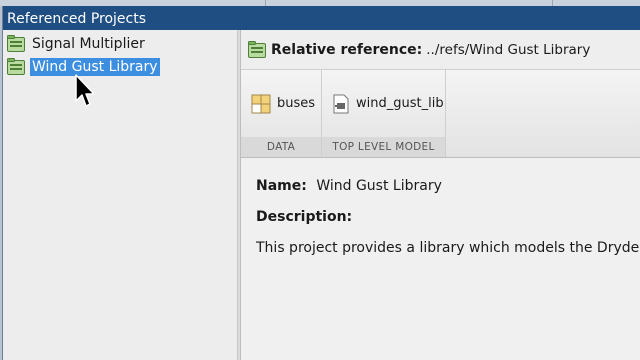  I want to click on description-label: Description:, so click(304, 217).